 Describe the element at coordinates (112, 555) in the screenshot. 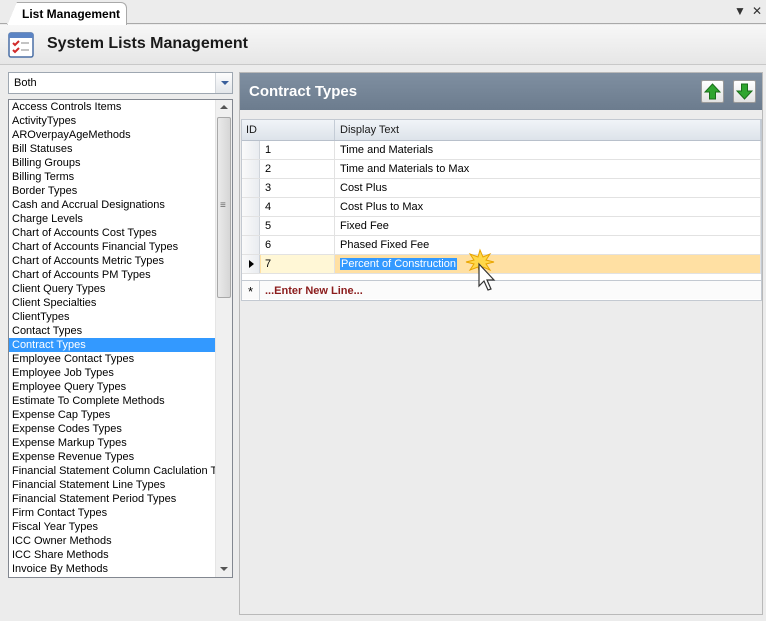

I see `list-item: ICC Share Methods` at that location.